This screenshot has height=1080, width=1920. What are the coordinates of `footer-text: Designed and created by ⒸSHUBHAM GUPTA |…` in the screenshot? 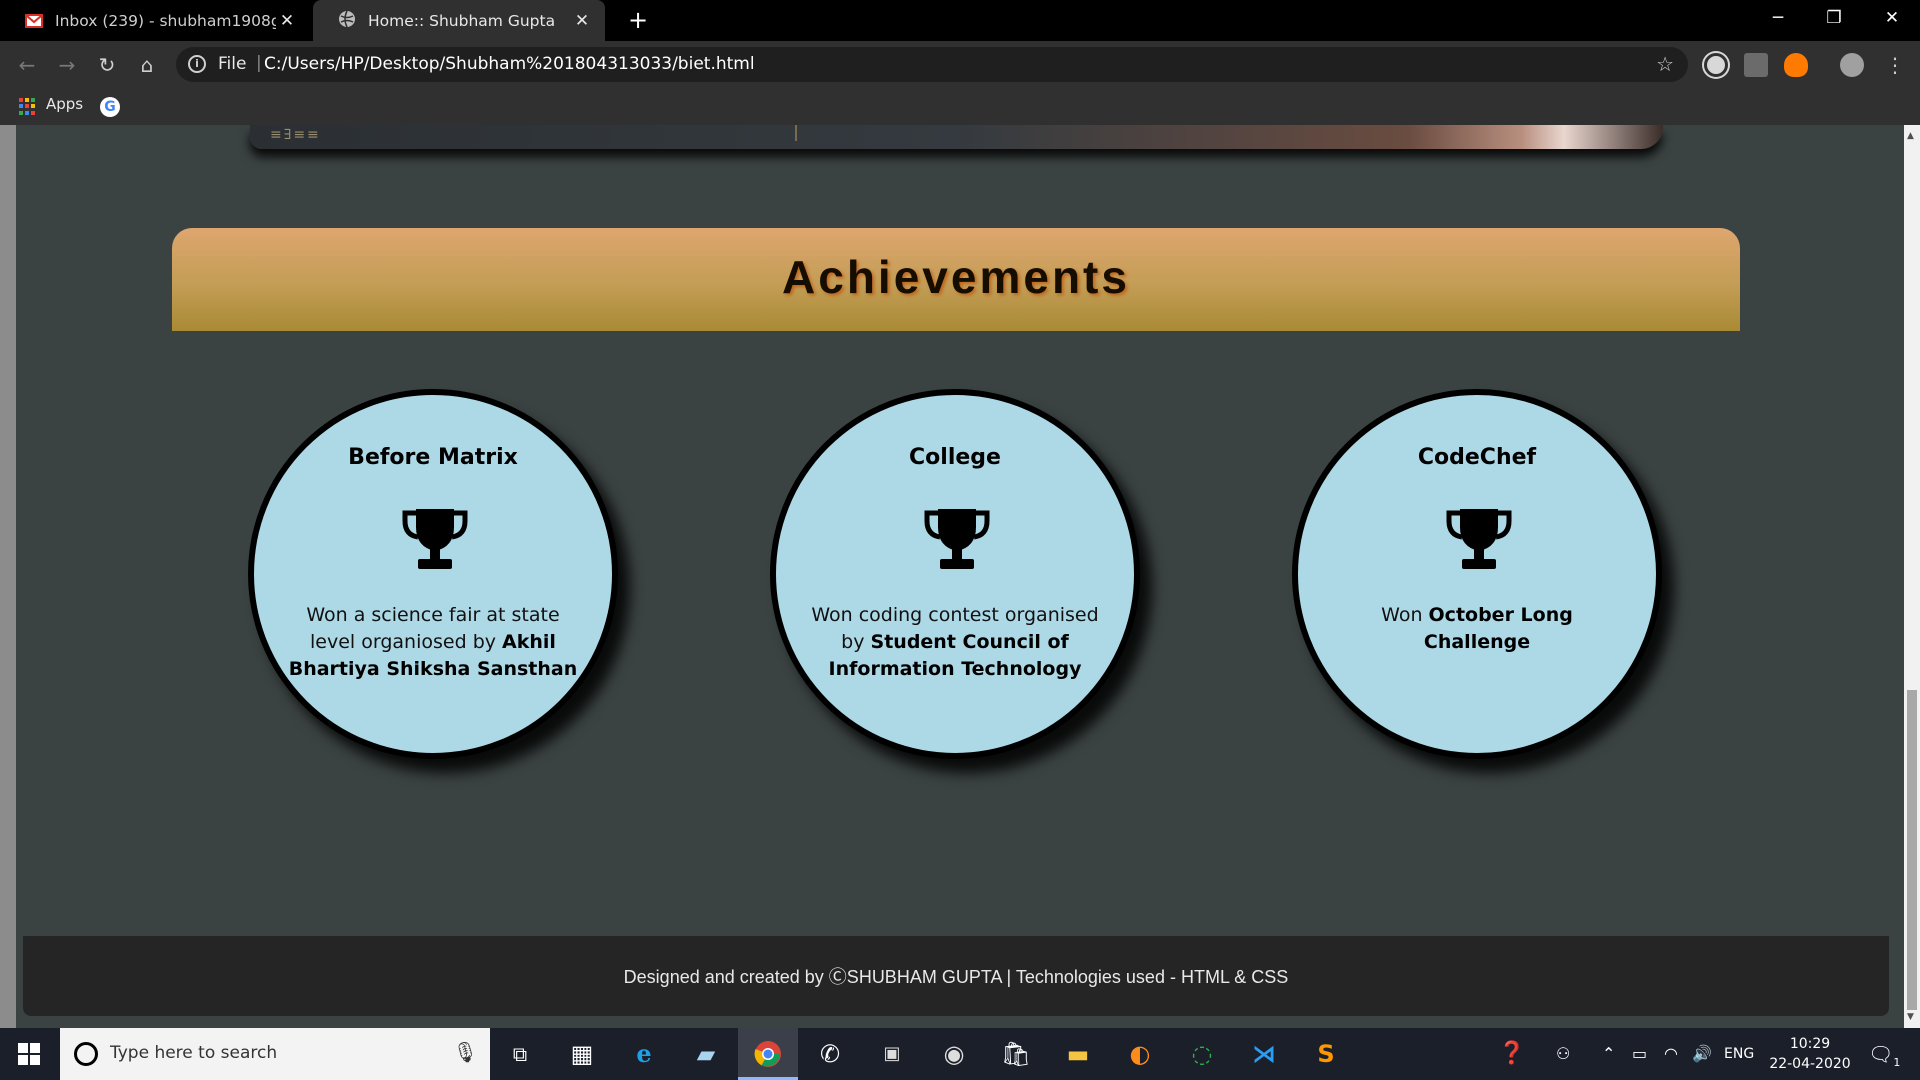 It's located at (956, 977).